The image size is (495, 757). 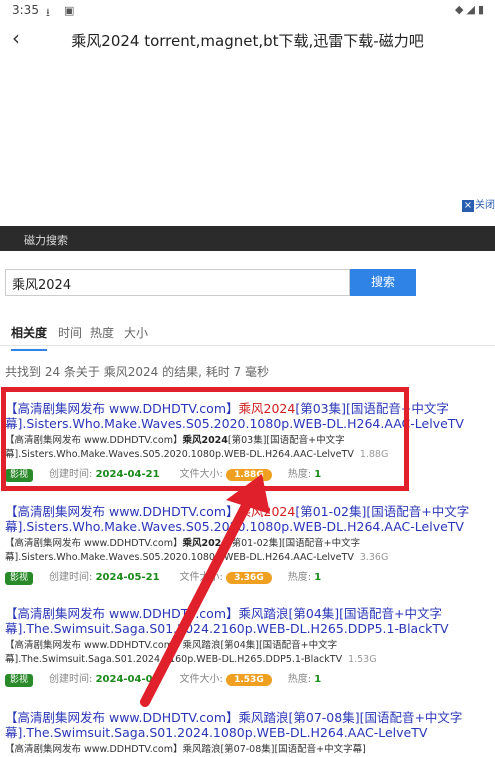 What do you see at coordinates (468, 206) in the screenshot?
I see `close-icon: ×` at bounding box center [468, 206].